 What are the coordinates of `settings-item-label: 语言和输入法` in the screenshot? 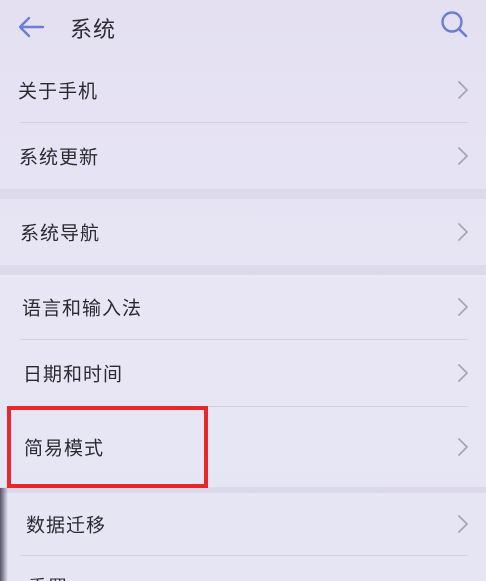 It's located at (82, 308).